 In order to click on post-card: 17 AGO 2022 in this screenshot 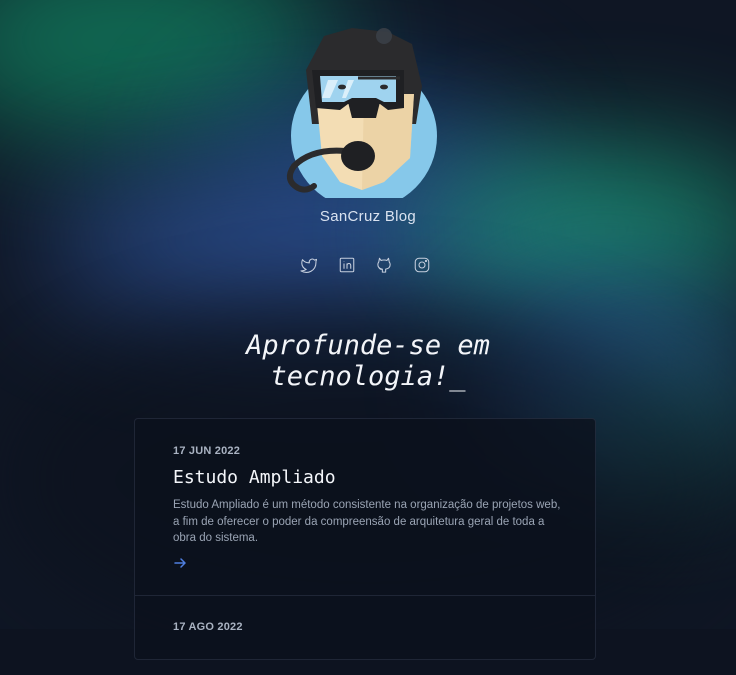, I will do `click(365, 635)`.